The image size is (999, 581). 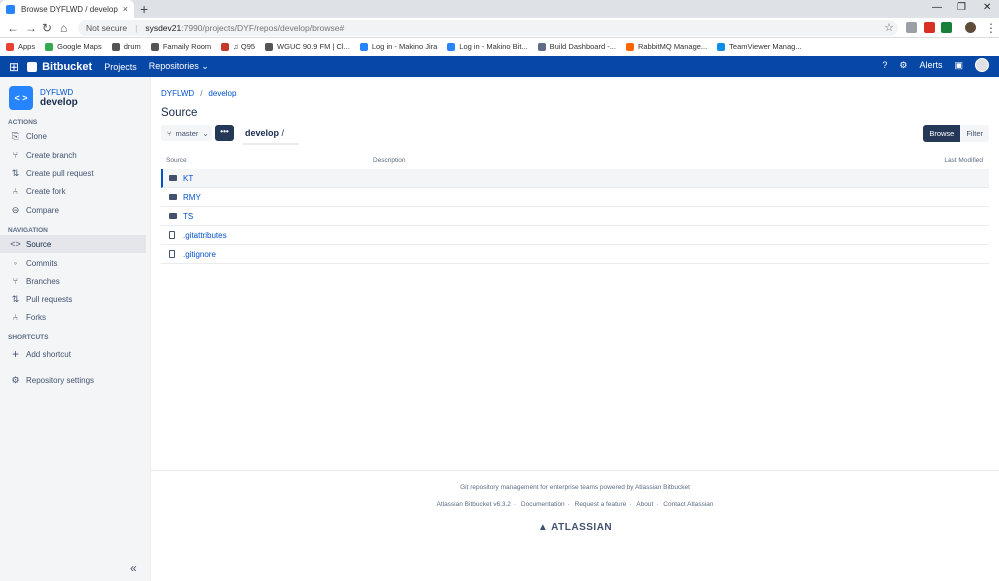 What do you see at coordinates (188, 216) in the screenshot?
I see `file-name: TS` at bounding box center [188, 216].